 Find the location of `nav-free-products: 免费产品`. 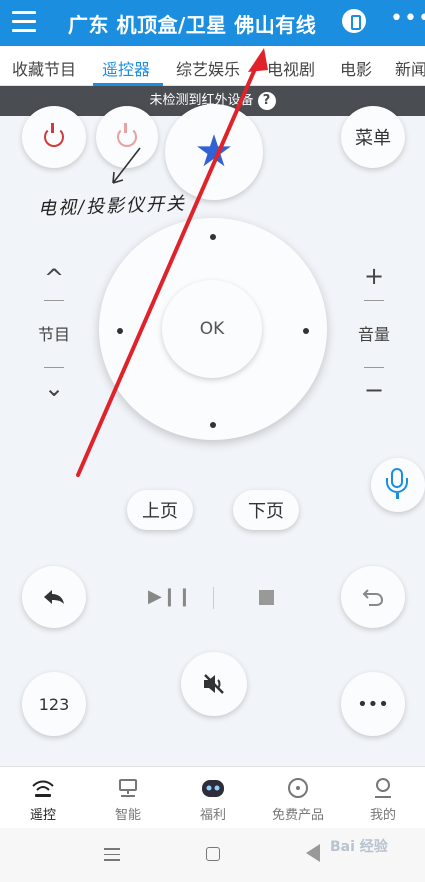

nav-free-products: 免费产品 is located at coordinates (298, 799).